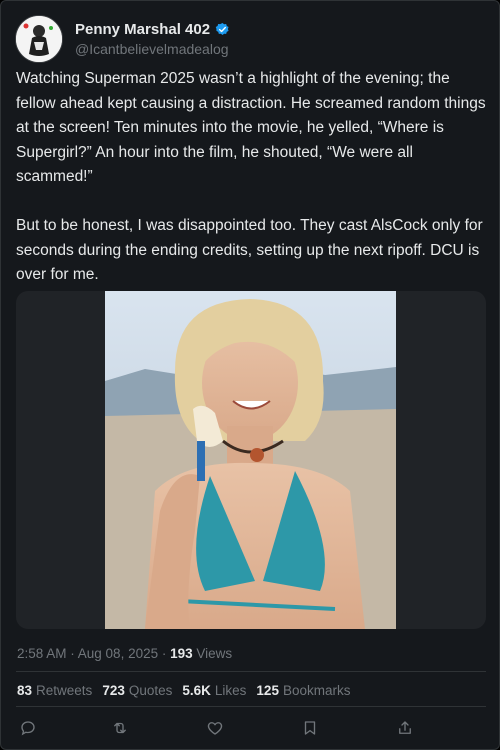  I want to click on stat-label: Likes, so click(230, 690).